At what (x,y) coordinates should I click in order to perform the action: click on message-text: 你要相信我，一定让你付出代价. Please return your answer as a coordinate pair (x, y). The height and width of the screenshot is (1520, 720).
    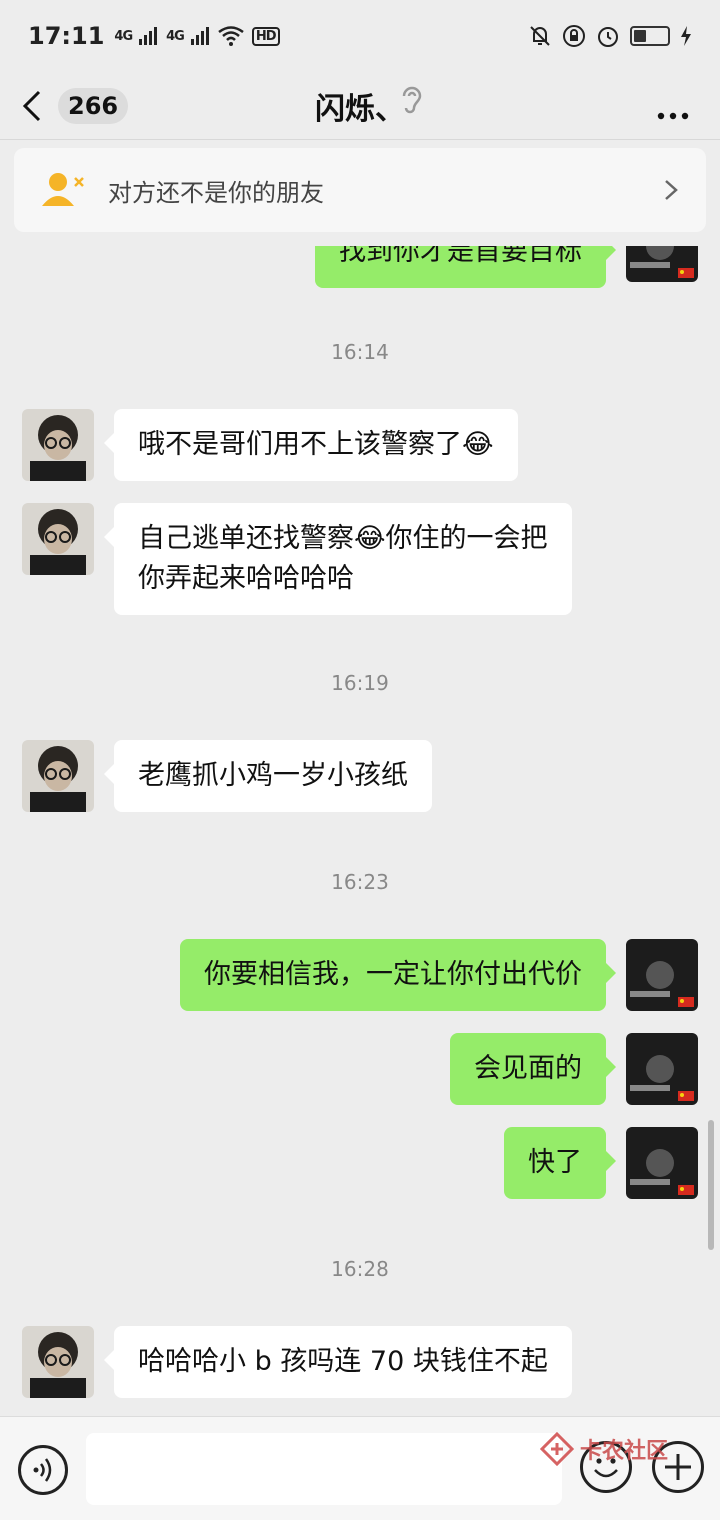
    Looking at the image, I should click on (393, 974).